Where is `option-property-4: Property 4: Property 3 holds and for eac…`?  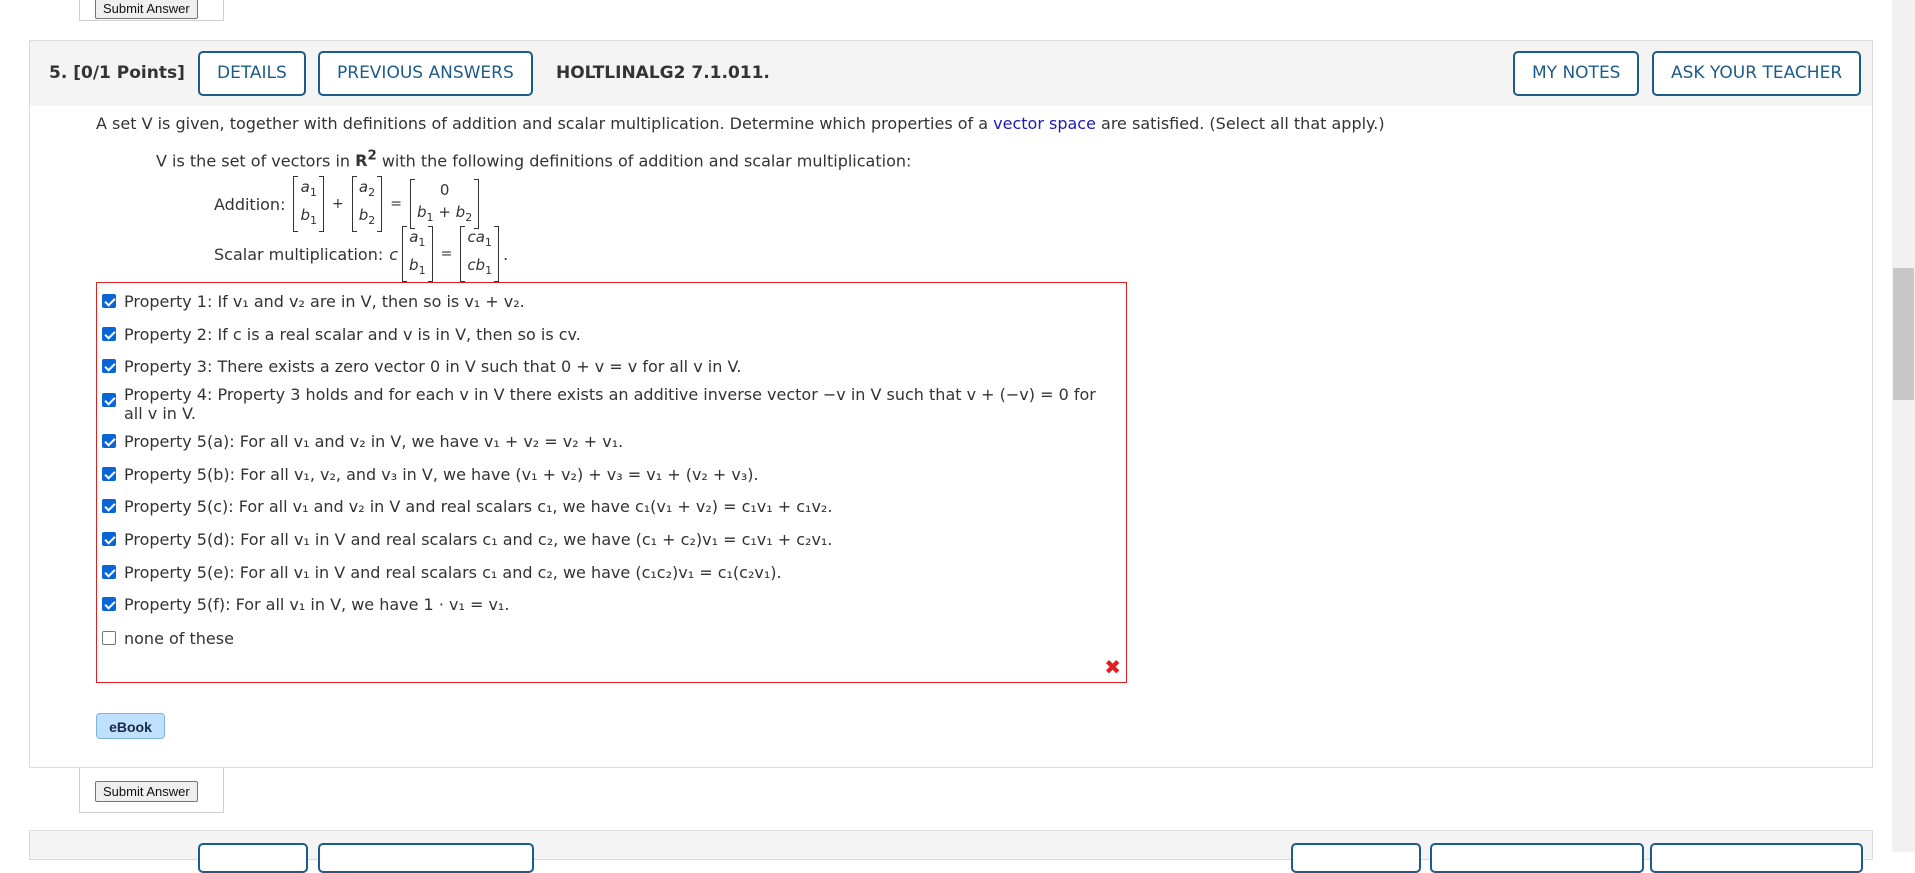
option-property-4: Property 4: Property 3 holds and for eac… is located at coordinates (602, 404).